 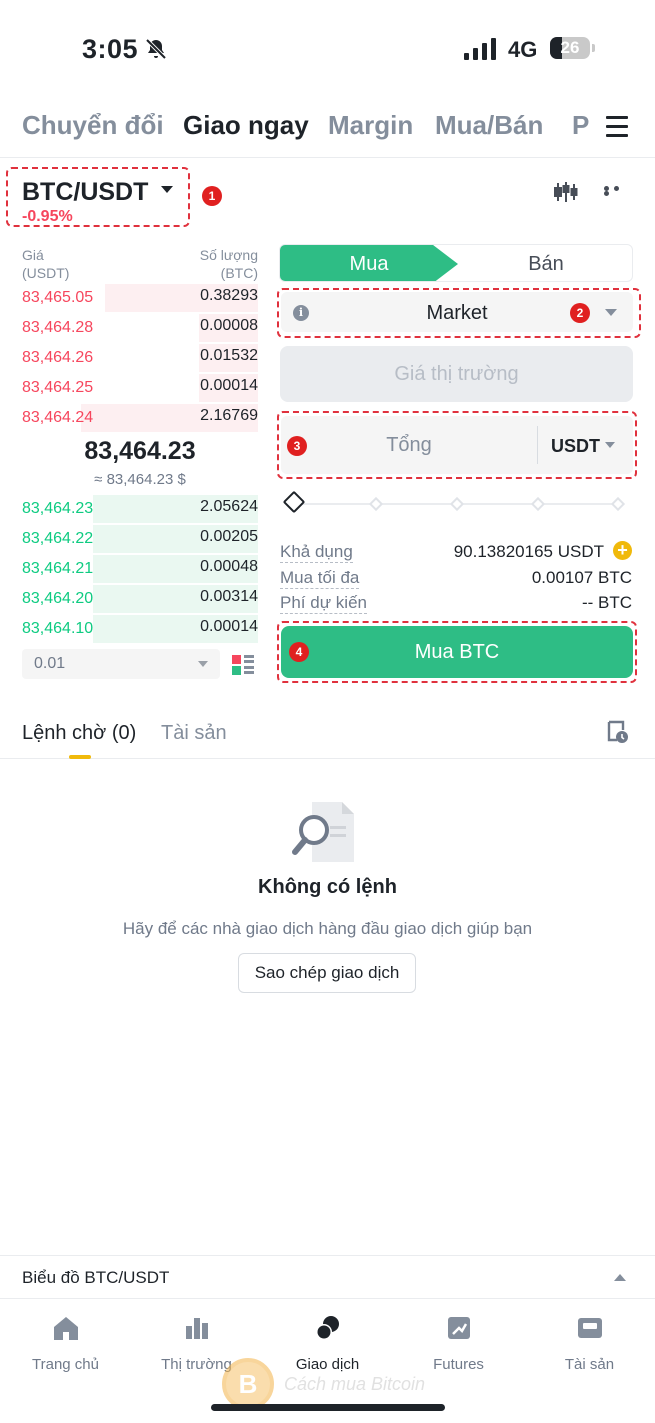 What do you see at coordinates (229, 355) in the screenshot?
I see `orderbook-qty: 0.01532` at bounding box center [229, 355].